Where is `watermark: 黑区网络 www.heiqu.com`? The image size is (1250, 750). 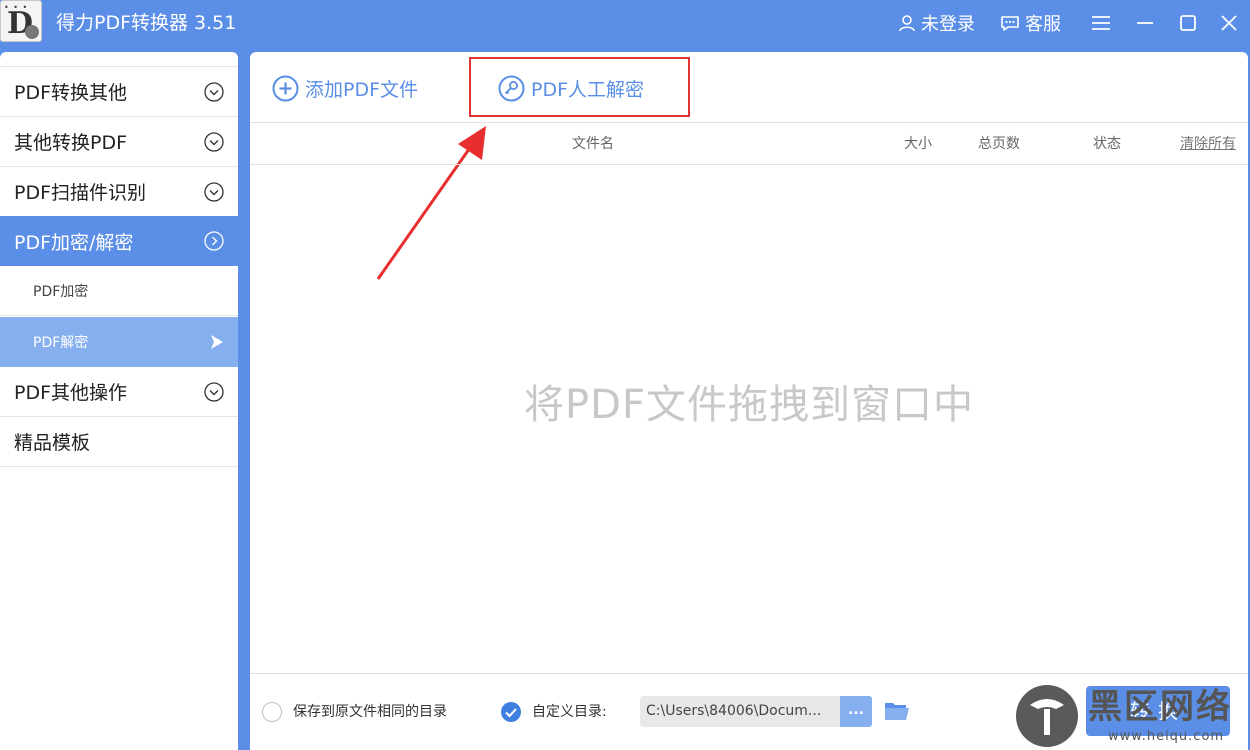
watermark: 黑区网络 www.heiqu.com is located at coordinates (1133, 717).